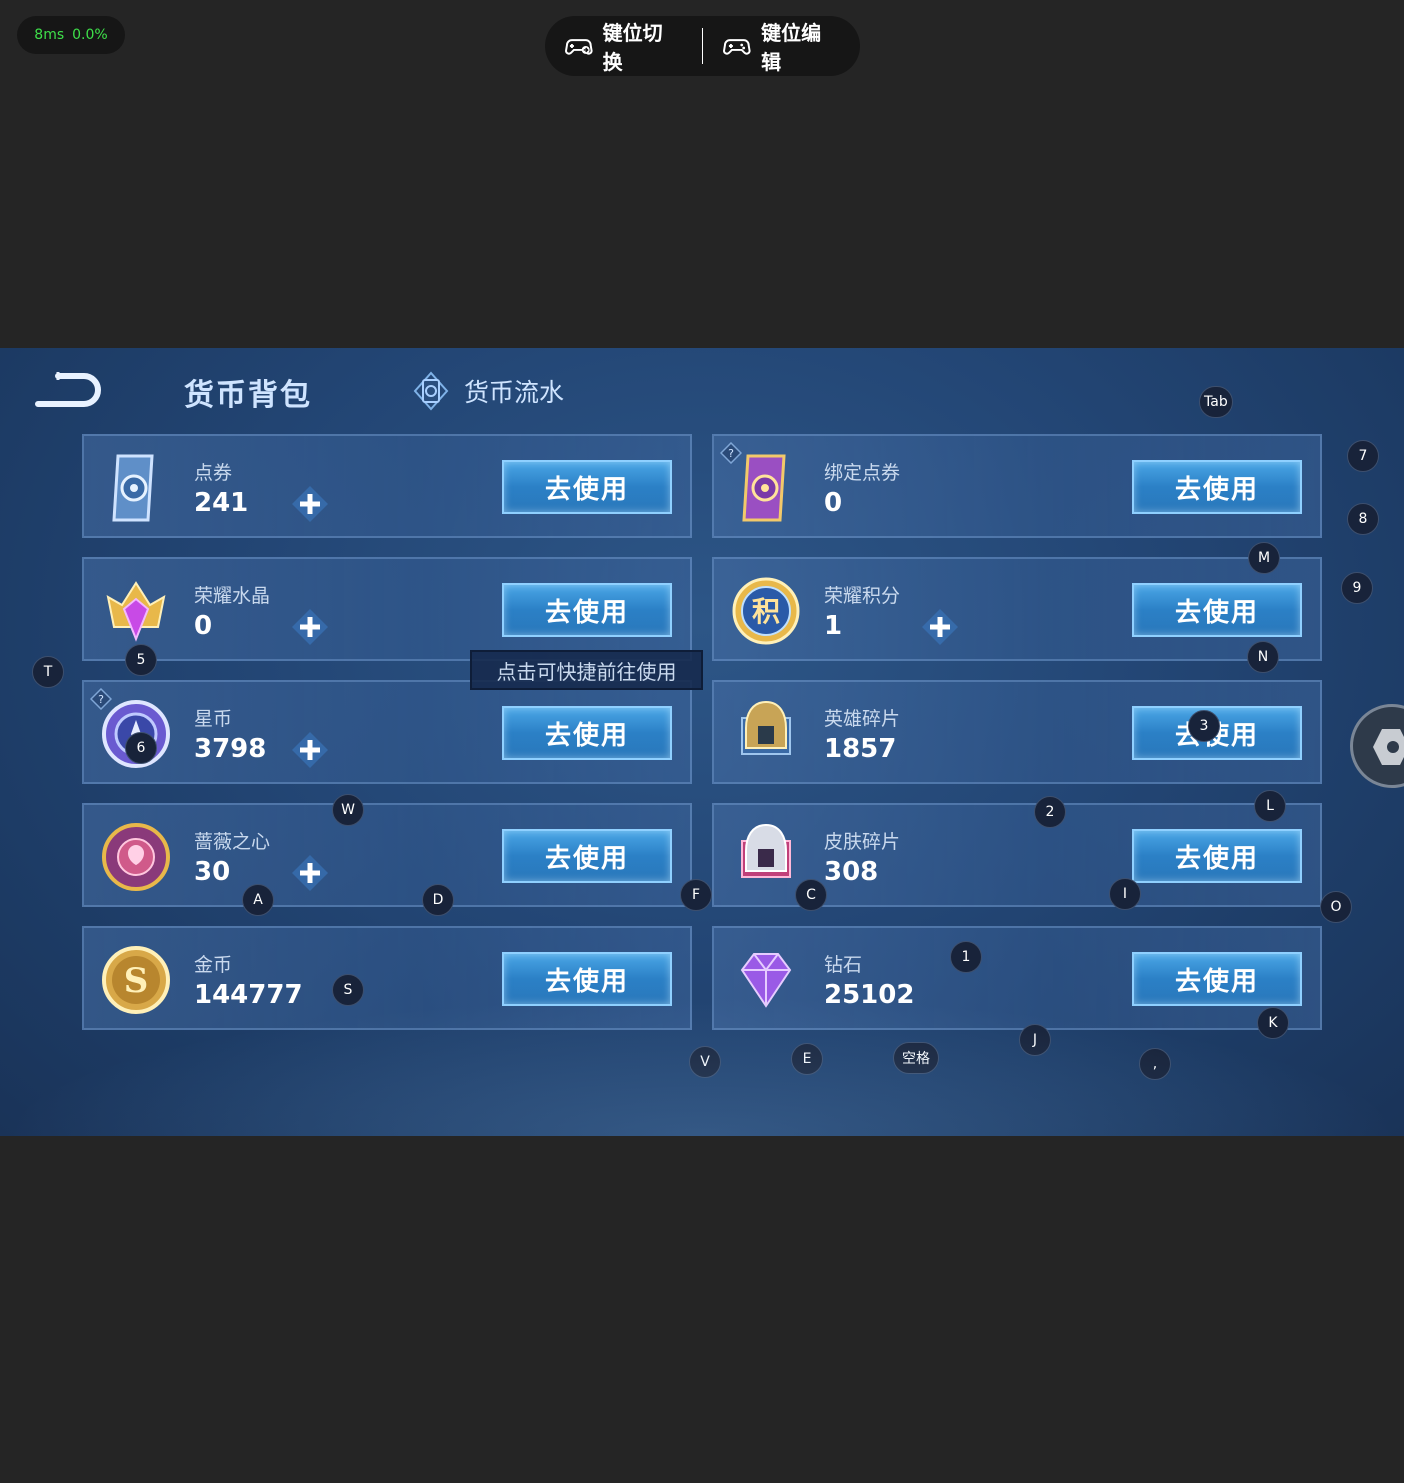 The height and width of the screenshot is (1483, 1404). What do you see at coordinates (869, 995) in the screenshot?
I see `currency-value: 25102` at bounding box center [869, 995].